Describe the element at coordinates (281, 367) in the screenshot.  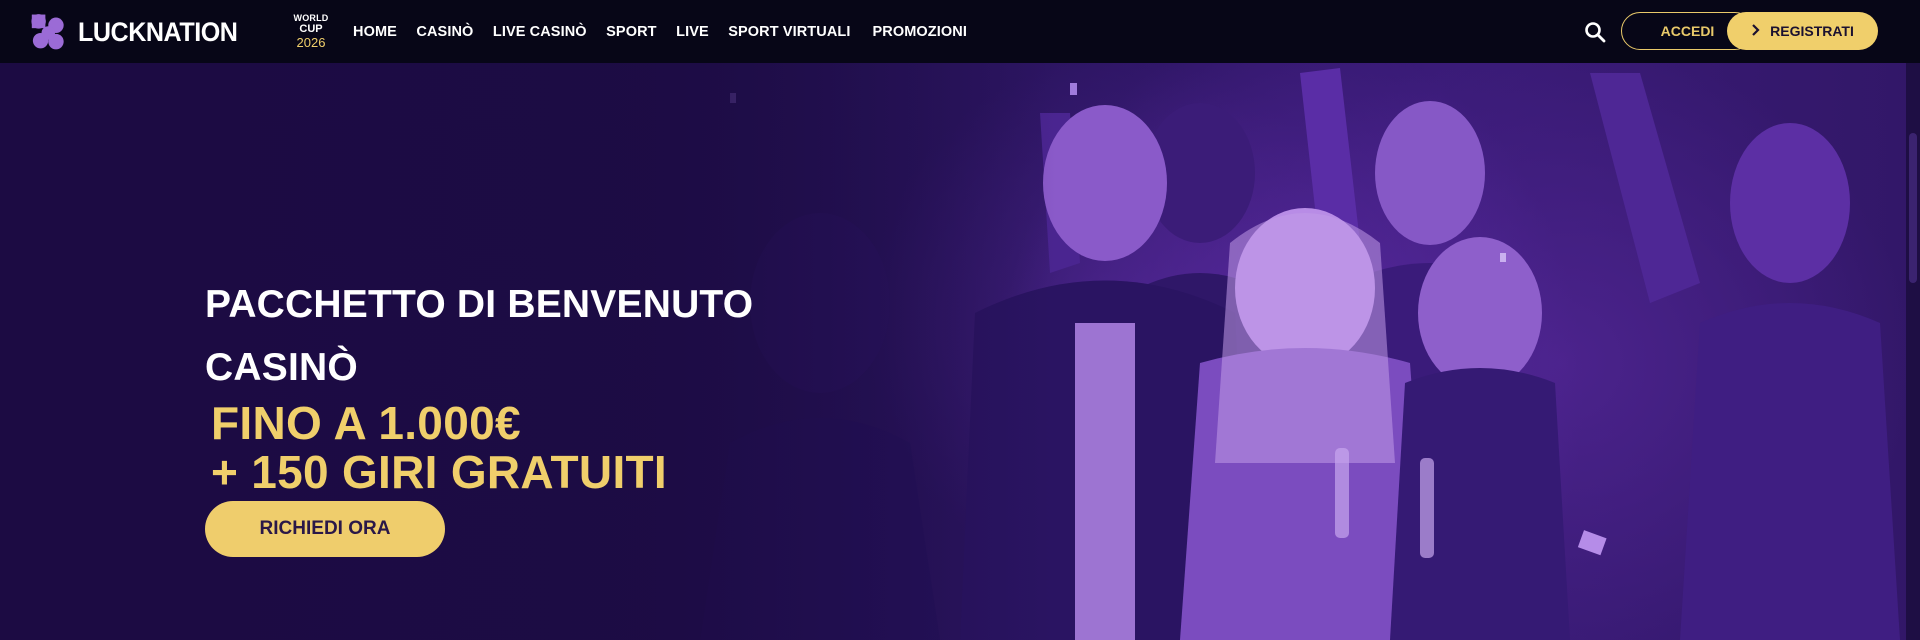
I see `hero-title-line2: CASINÒ` at that location.